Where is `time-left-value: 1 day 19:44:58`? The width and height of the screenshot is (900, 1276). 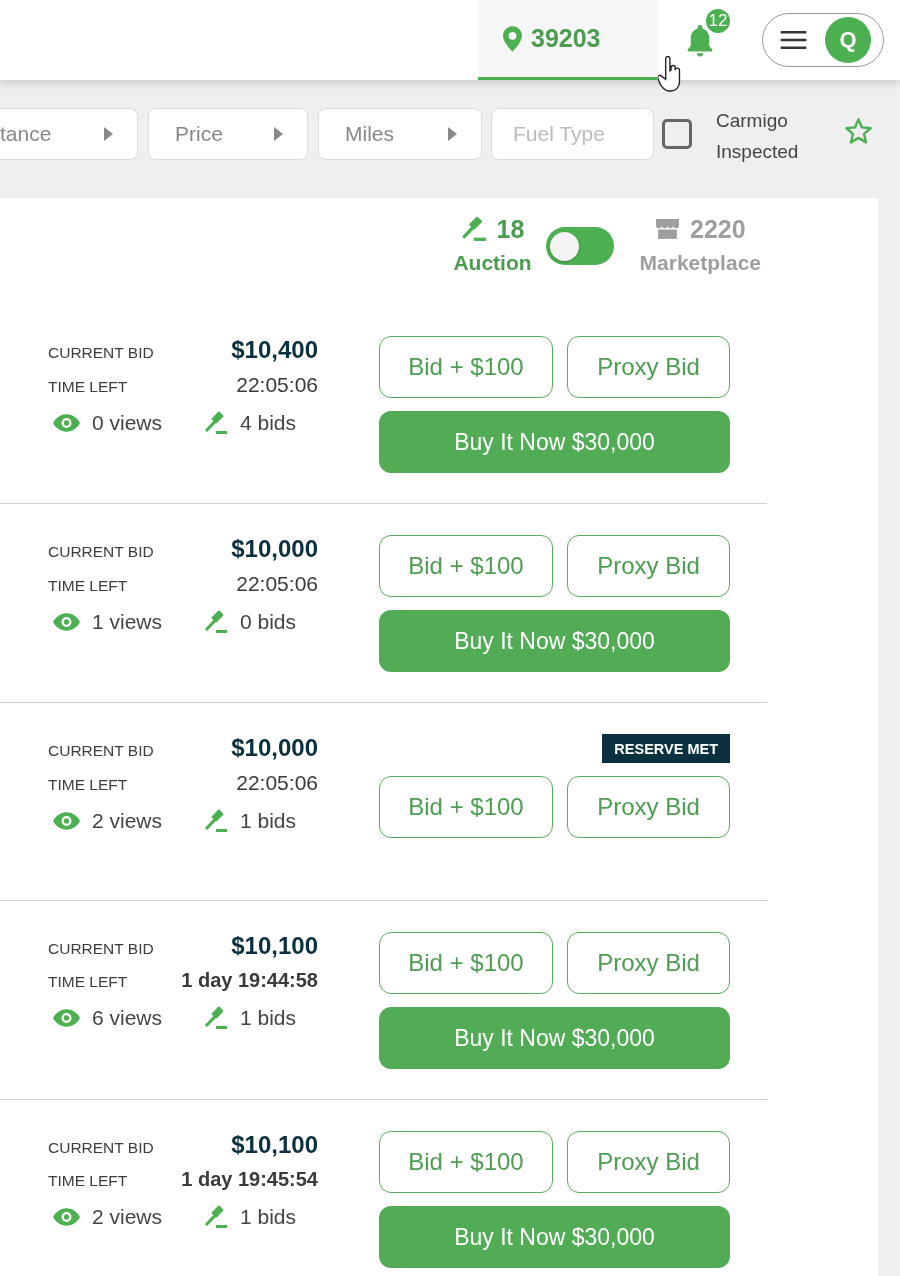 time-left-value: 1 day 19:44:58 is located at coordinates (249, 980).